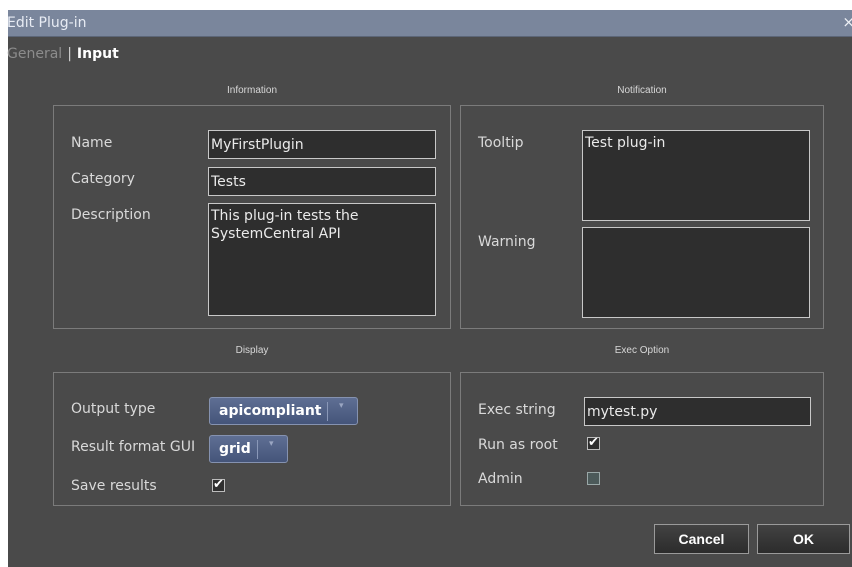  What do you see at coordinates (111, 215) in the screenshot?
I see `description-label: Description` at bounding box center [111, 215].